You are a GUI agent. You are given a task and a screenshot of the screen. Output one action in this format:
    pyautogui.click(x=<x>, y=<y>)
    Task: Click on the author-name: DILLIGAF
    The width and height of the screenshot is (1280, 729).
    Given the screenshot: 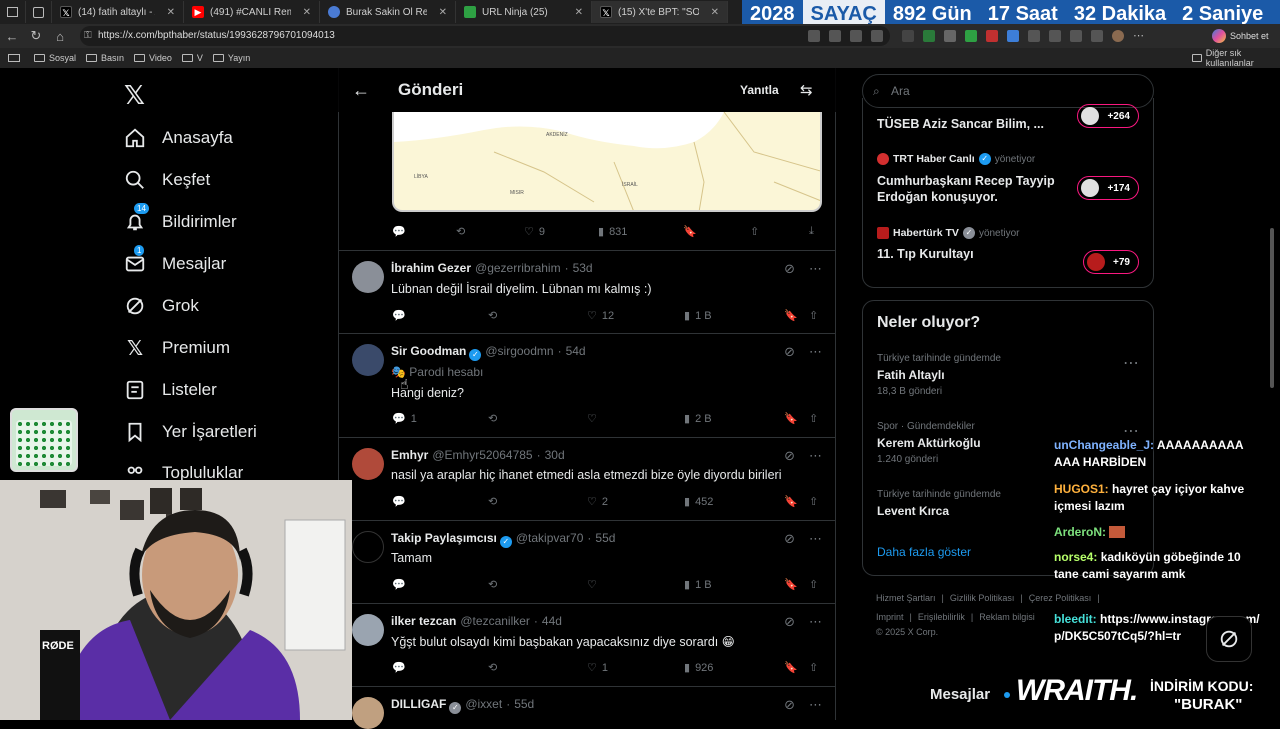 What is the action you would take?
    pyautogui.click(x=418, y=704)
    